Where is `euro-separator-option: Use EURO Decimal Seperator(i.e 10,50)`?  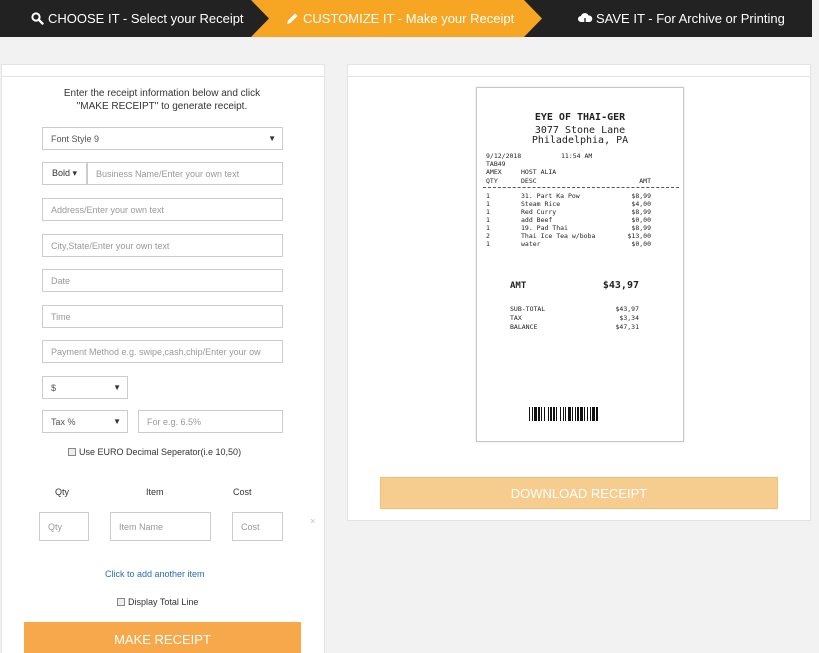
euro-separator-option: Use EURO Decimal Seperator(i.e 10,50) is located at coordinates (154, 452).